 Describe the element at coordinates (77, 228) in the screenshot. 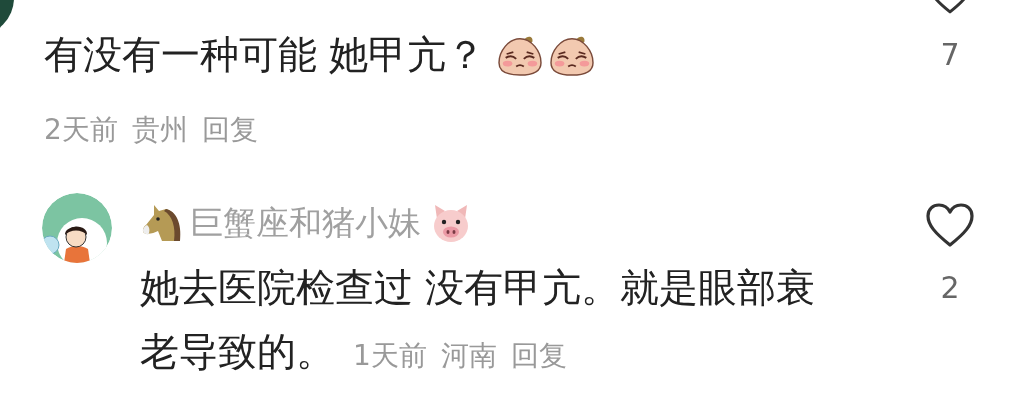

I see `avatar` at that location.